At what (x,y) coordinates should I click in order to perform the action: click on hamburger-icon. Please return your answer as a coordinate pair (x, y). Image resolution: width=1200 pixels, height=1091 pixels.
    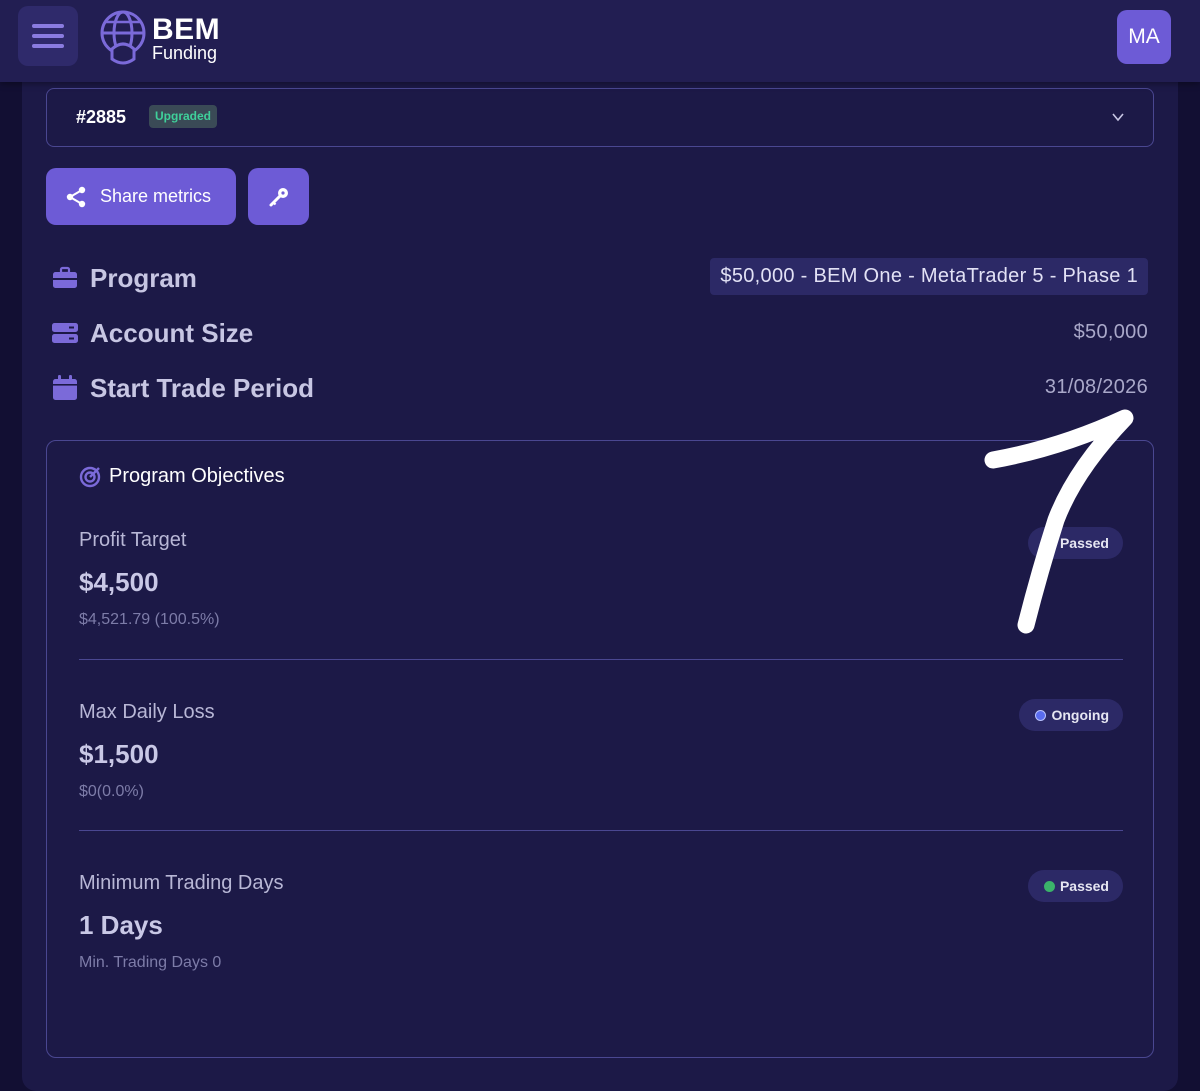
    Looking at the image, I should click on (48, 26).